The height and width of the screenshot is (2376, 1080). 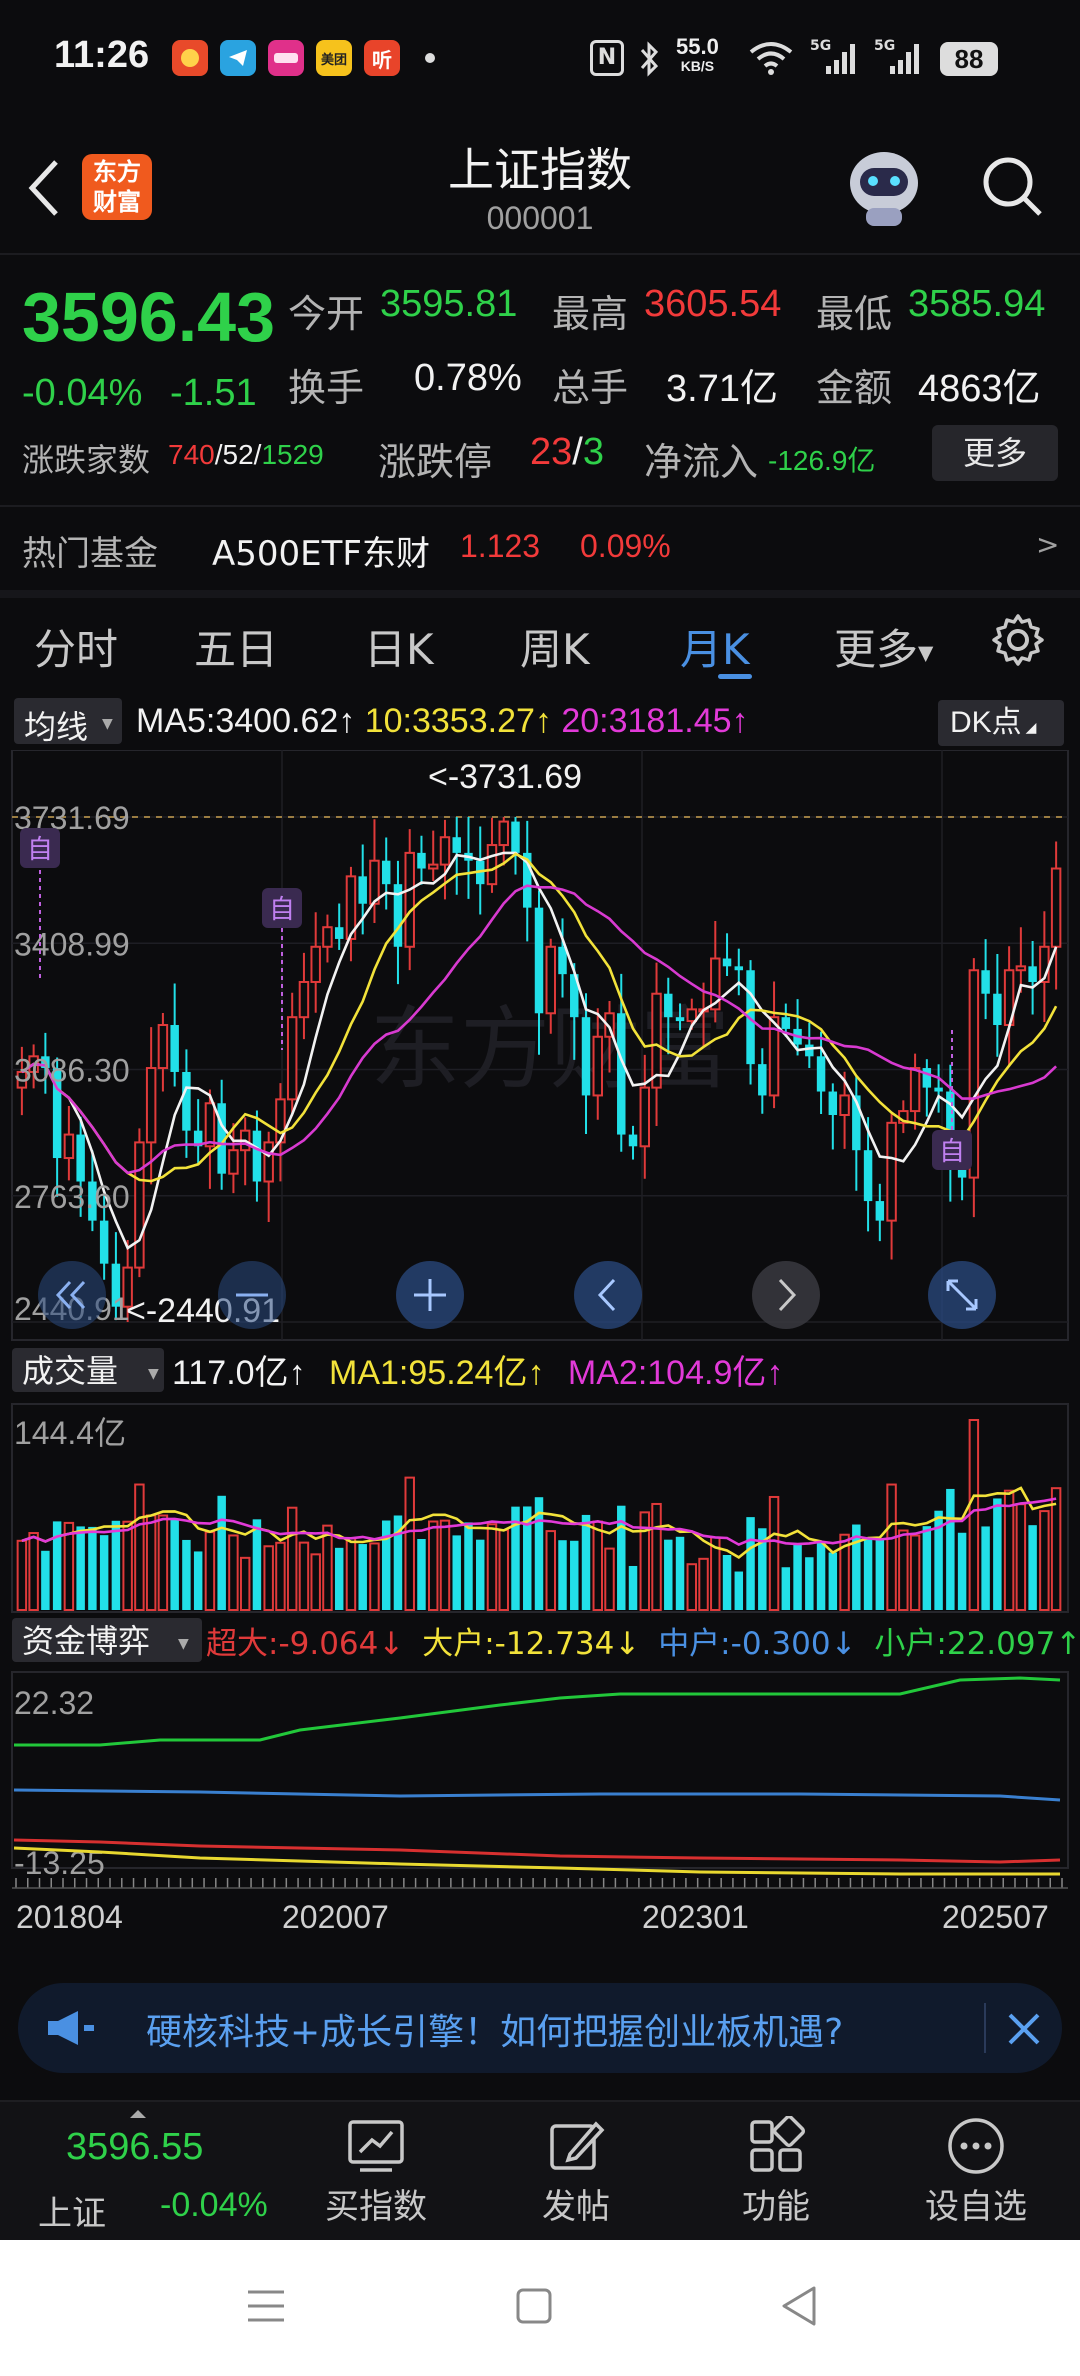 What do you see at coordinates (72, 1071) in the screenshot?
I see `y-tick-label: 3086.30` at bounding box center [72, 1071].